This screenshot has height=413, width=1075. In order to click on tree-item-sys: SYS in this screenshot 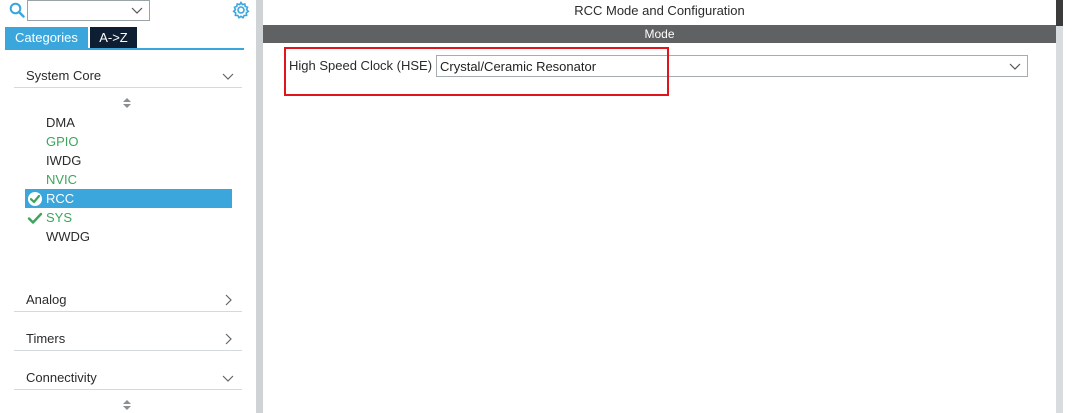, I will do `click(128, 217)`.